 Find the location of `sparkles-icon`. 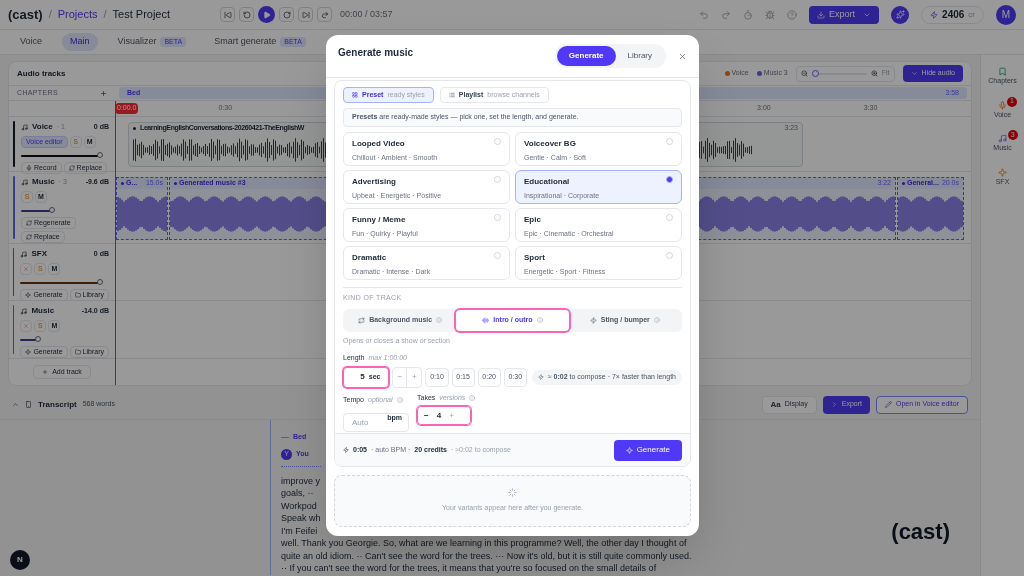

sparkles-icon is located at coordinates (900, 14).